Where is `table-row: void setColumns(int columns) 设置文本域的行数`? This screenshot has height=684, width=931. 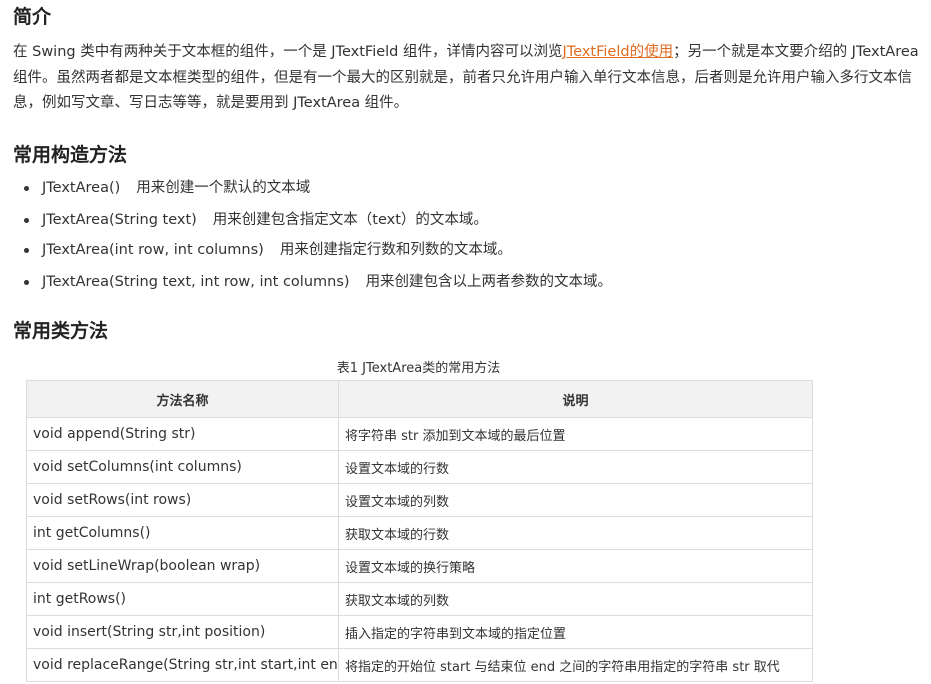
table-row: void setColumns(int columns) 设置文本域的行数 is located at coordinates (419, 467).